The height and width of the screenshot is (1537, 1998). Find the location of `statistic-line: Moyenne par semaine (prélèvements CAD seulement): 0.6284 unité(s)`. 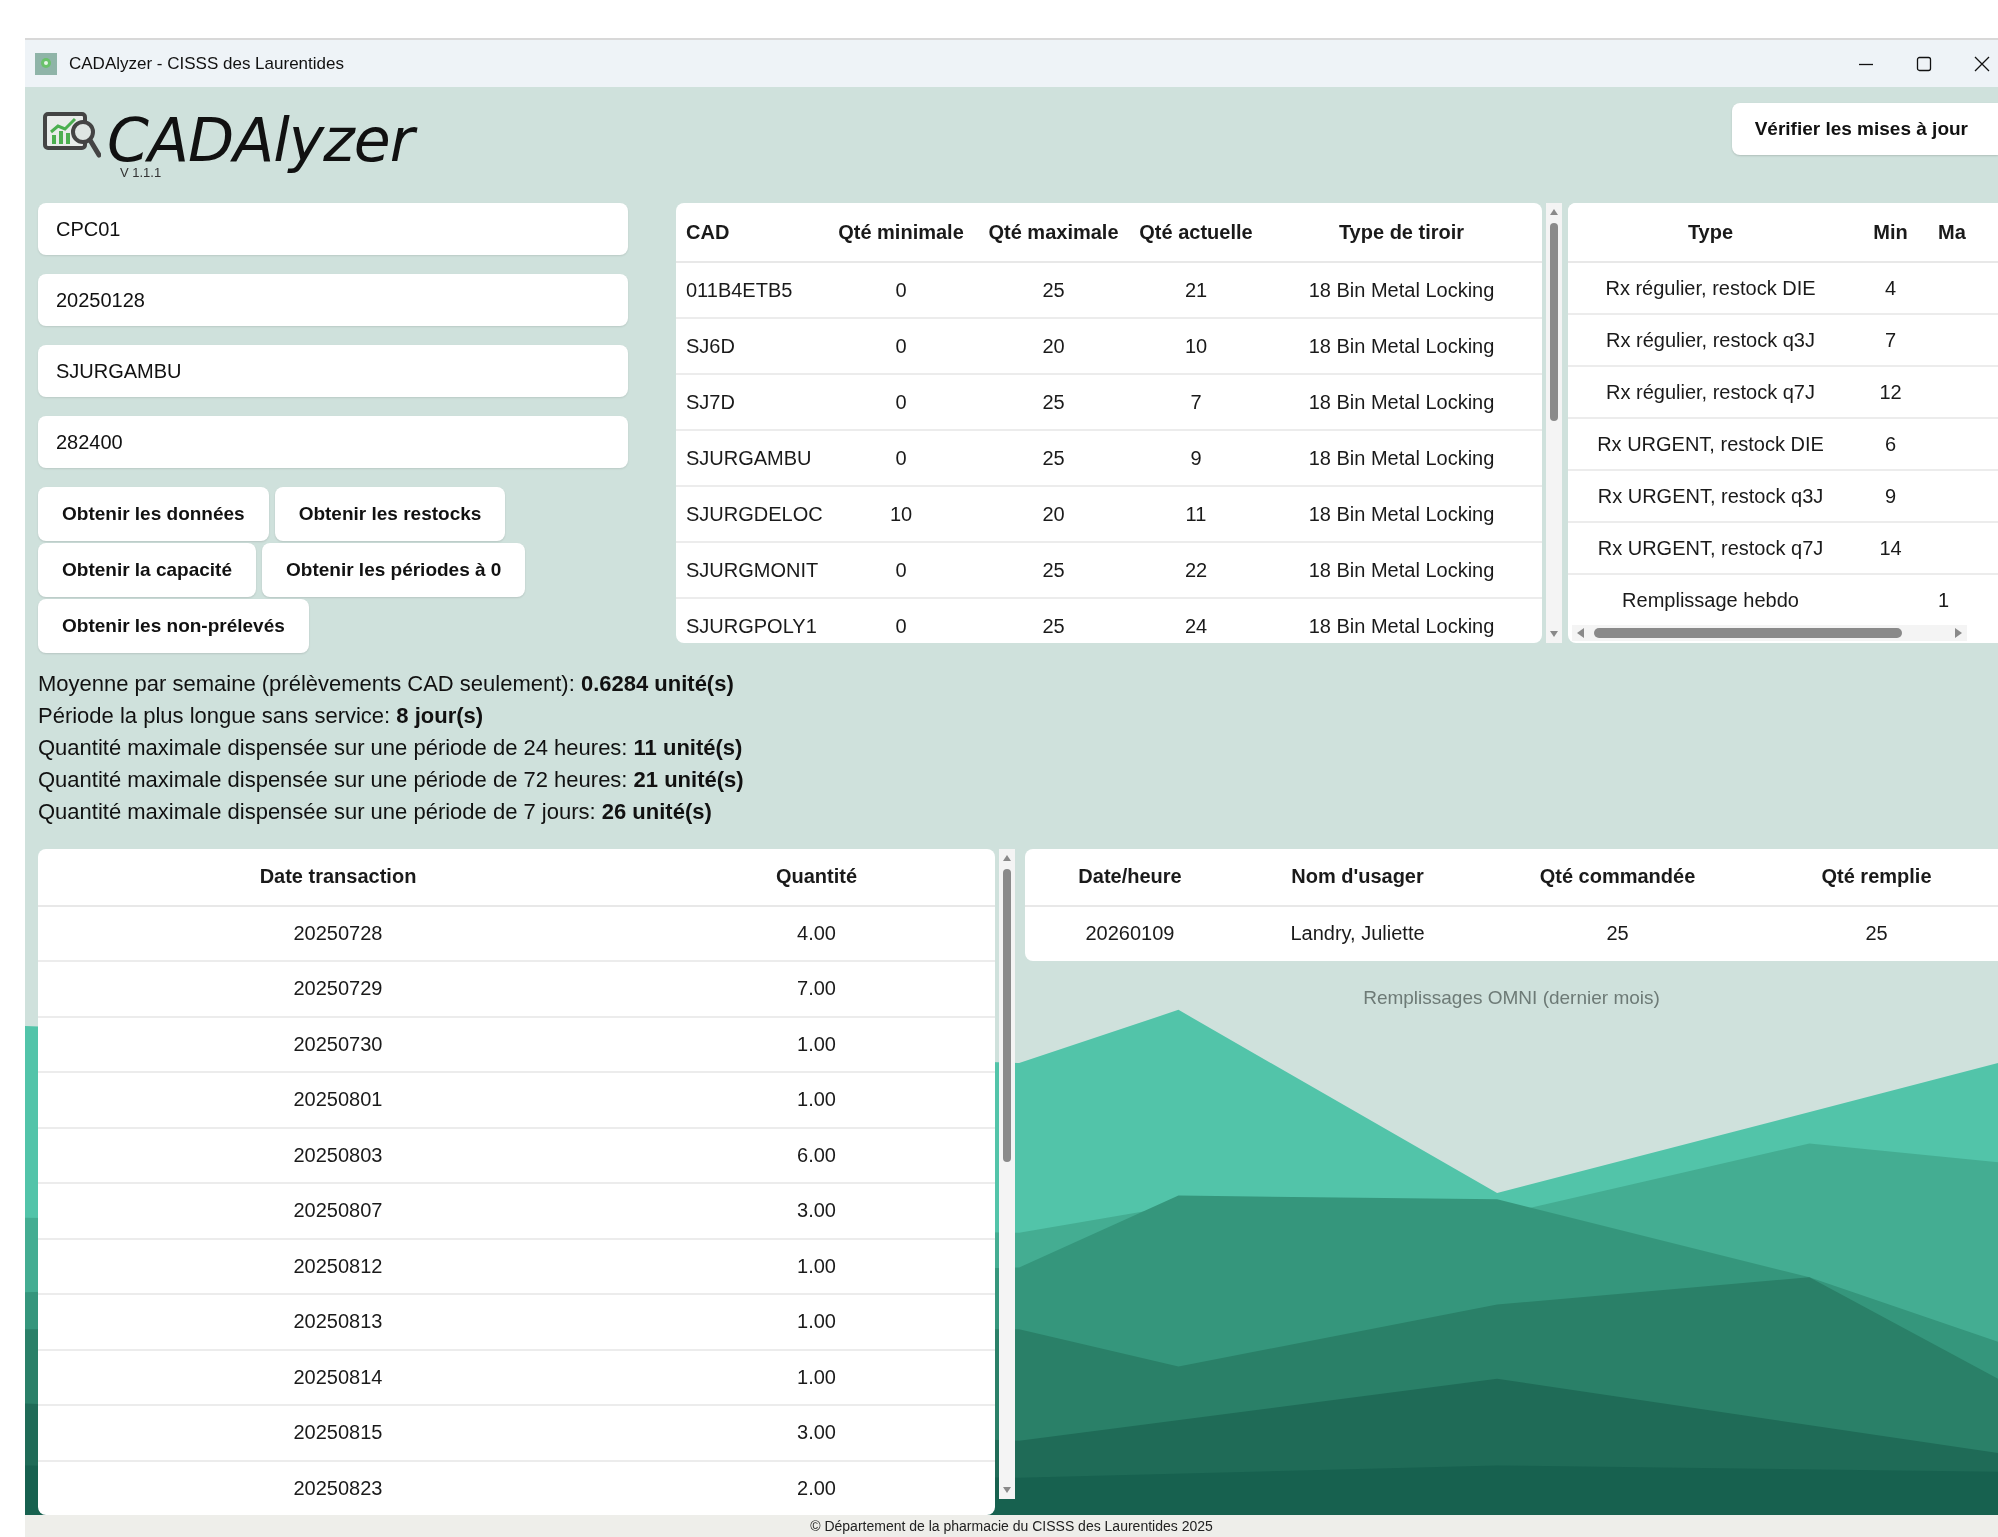

statistic-line: Moyenne par semaine (prélèvements CAD seulement): 0.6284 unité(s) is located at coordinates (386, 684).